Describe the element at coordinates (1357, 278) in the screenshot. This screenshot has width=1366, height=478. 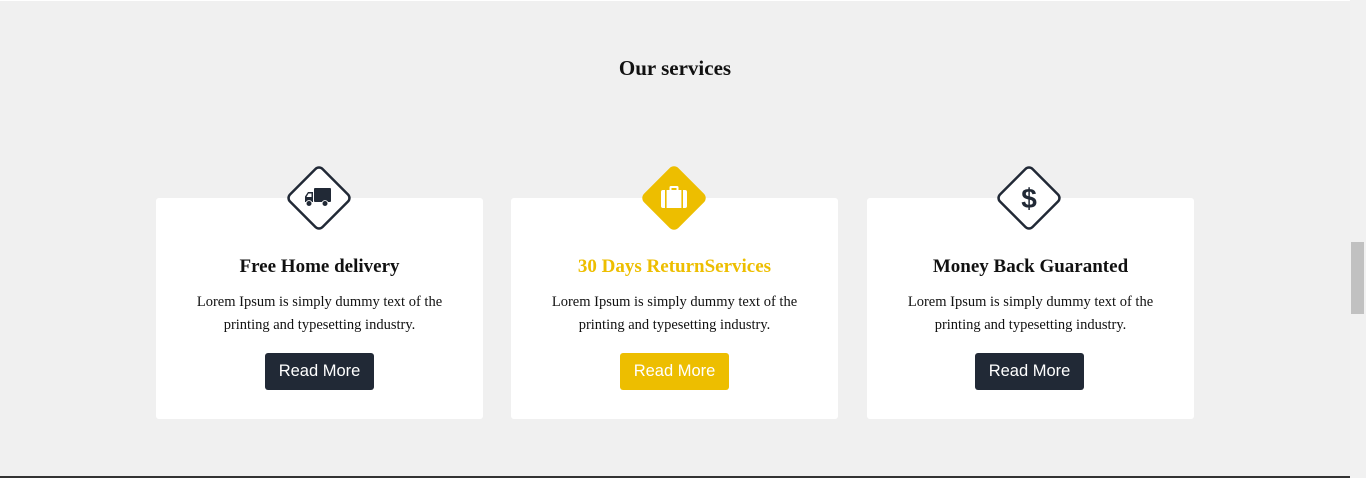
I see `scrollbar-thumb` at that location.